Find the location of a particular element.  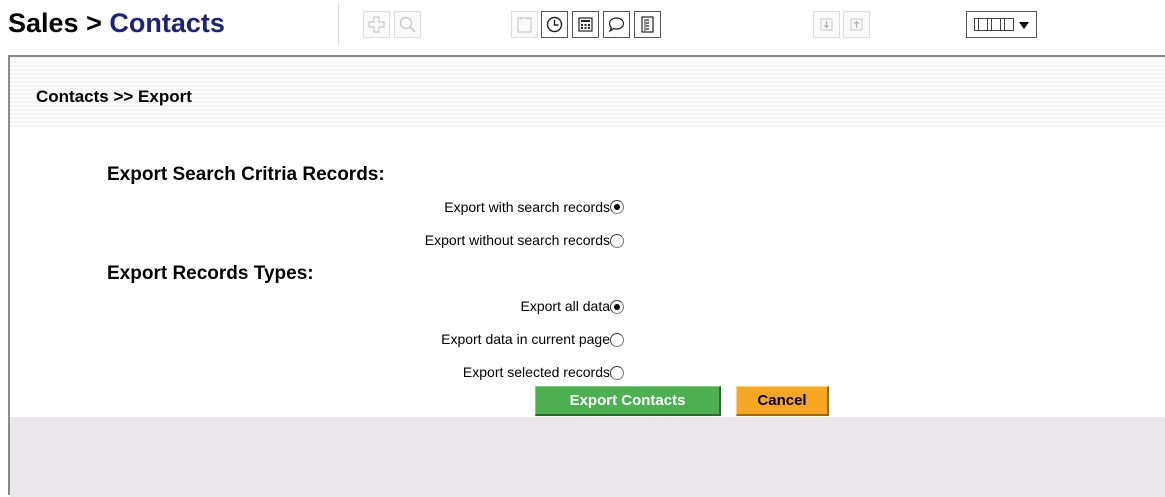

add-icon is located at coordinates (376, 24).